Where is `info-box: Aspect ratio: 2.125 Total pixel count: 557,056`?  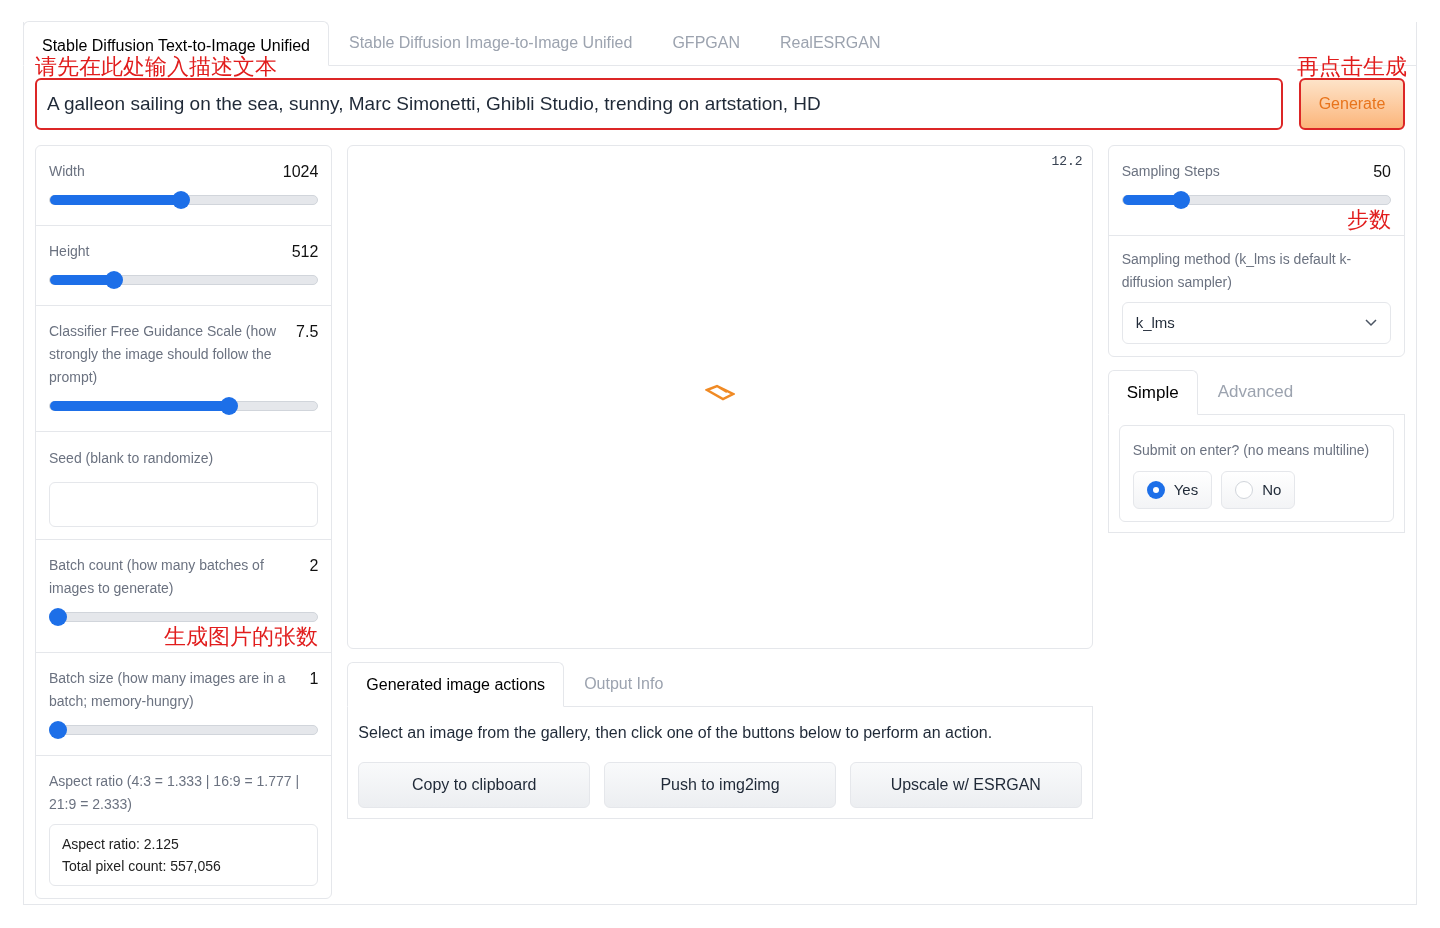
info-box: Aspect ratio: 2.125 Total pixel count: 557,056 is located at coordinates (184, 855).